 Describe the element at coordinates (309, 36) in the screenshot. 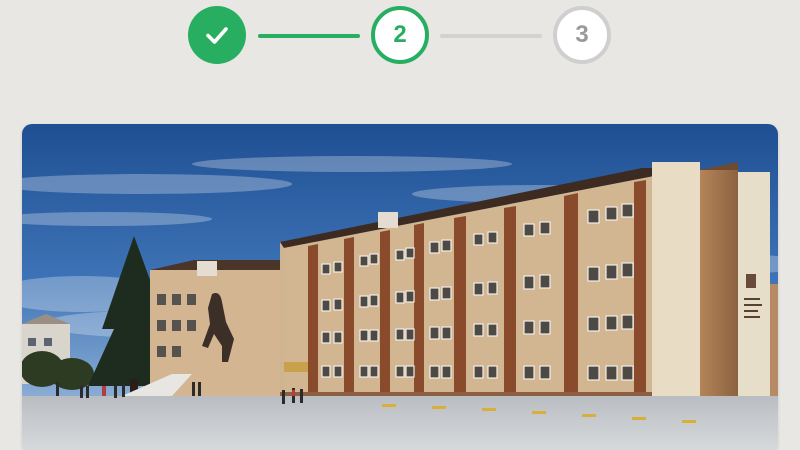

I see `step-connector-completed` at that location.